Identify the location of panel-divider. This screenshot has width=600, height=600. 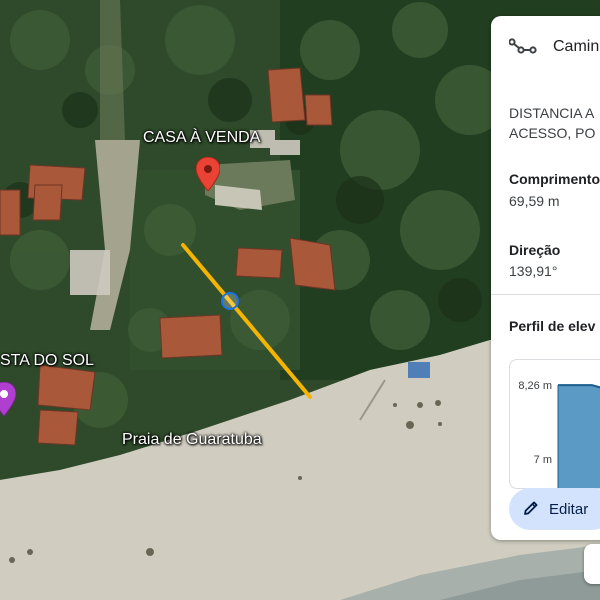
(545, 294).